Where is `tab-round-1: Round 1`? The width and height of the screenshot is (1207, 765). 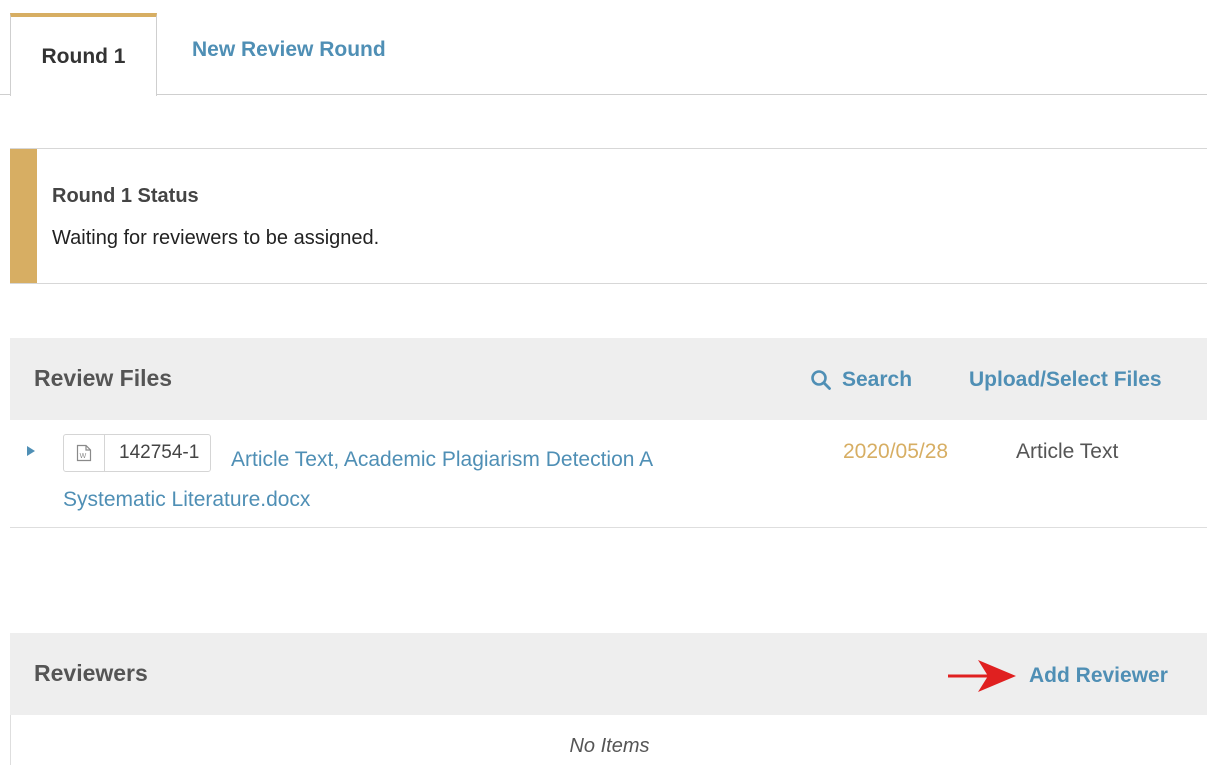
tab-round-1: Round 1 is located at coordinates (83, 54).